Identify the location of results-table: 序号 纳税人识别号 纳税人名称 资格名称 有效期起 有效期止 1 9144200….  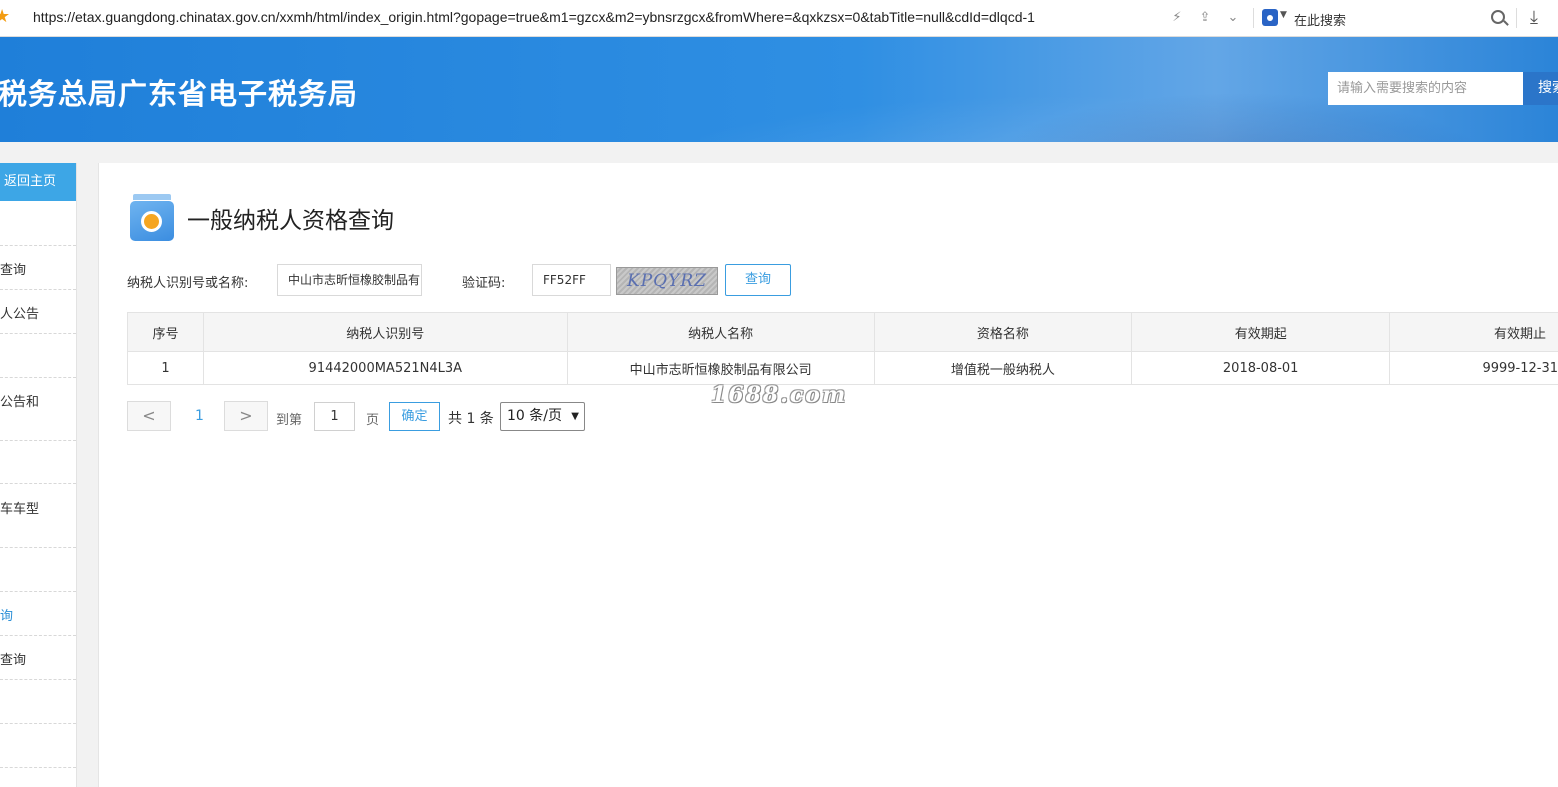
(842, 348).